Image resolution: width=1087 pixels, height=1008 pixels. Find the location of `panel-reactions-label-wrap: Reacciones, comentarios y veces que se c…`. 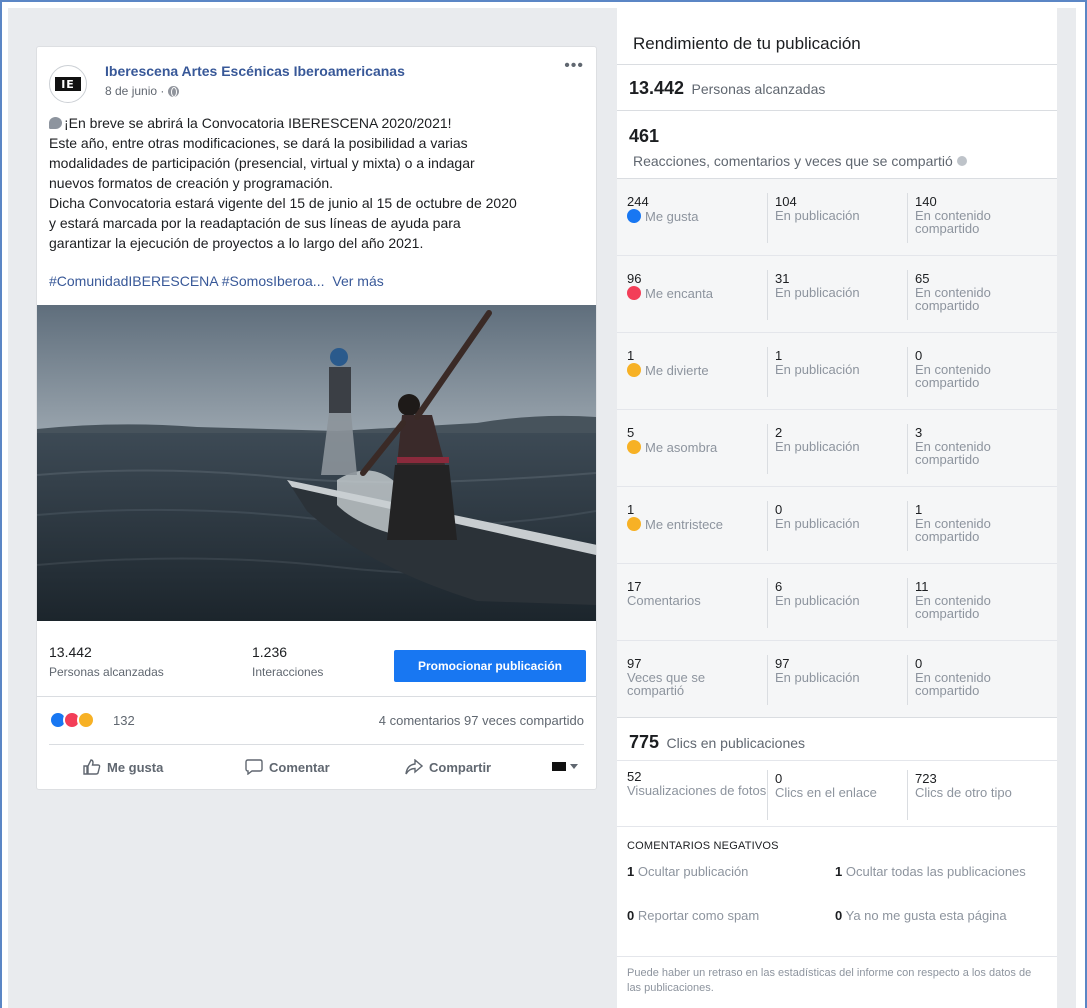

panel-reactions-label-wrap: Reacciones, comentarios y veces que se c… is located at coordinates (800, 161).